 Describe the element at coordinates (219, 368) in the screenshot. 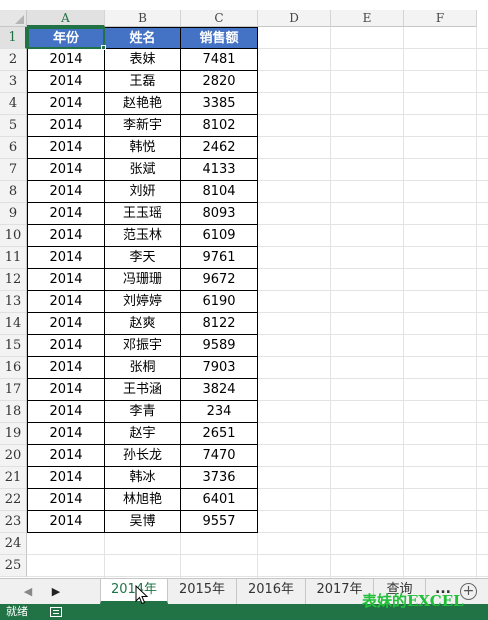

I see `table-cell: 7903` at that location.